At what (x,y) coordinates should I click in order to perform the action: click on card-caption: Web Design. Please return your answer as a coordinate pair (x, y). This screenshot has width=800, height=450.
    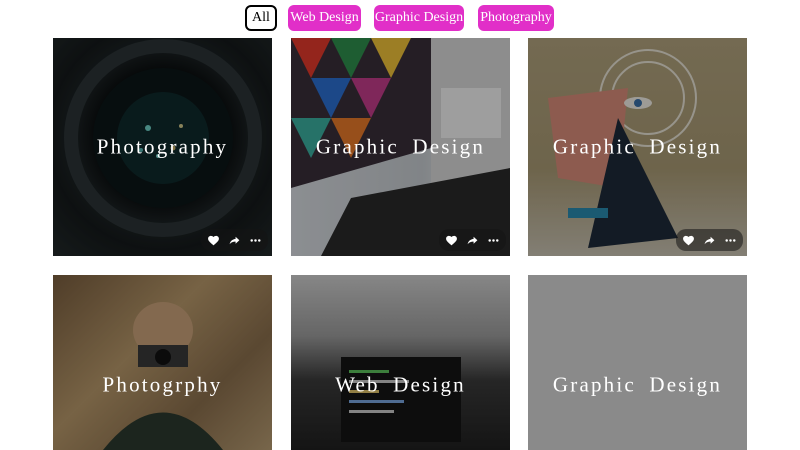
    Looking at the image, I should click on (400, 384).